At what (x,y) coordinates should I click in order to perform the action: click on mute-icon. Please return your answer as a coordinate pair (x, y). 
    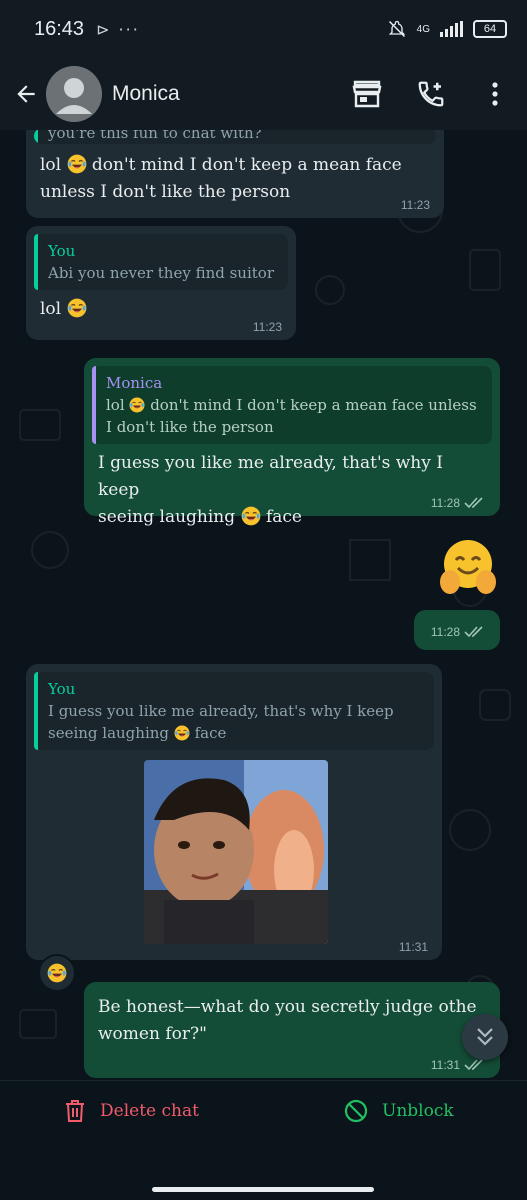
    Looking at the image, I should click on (396, 29).